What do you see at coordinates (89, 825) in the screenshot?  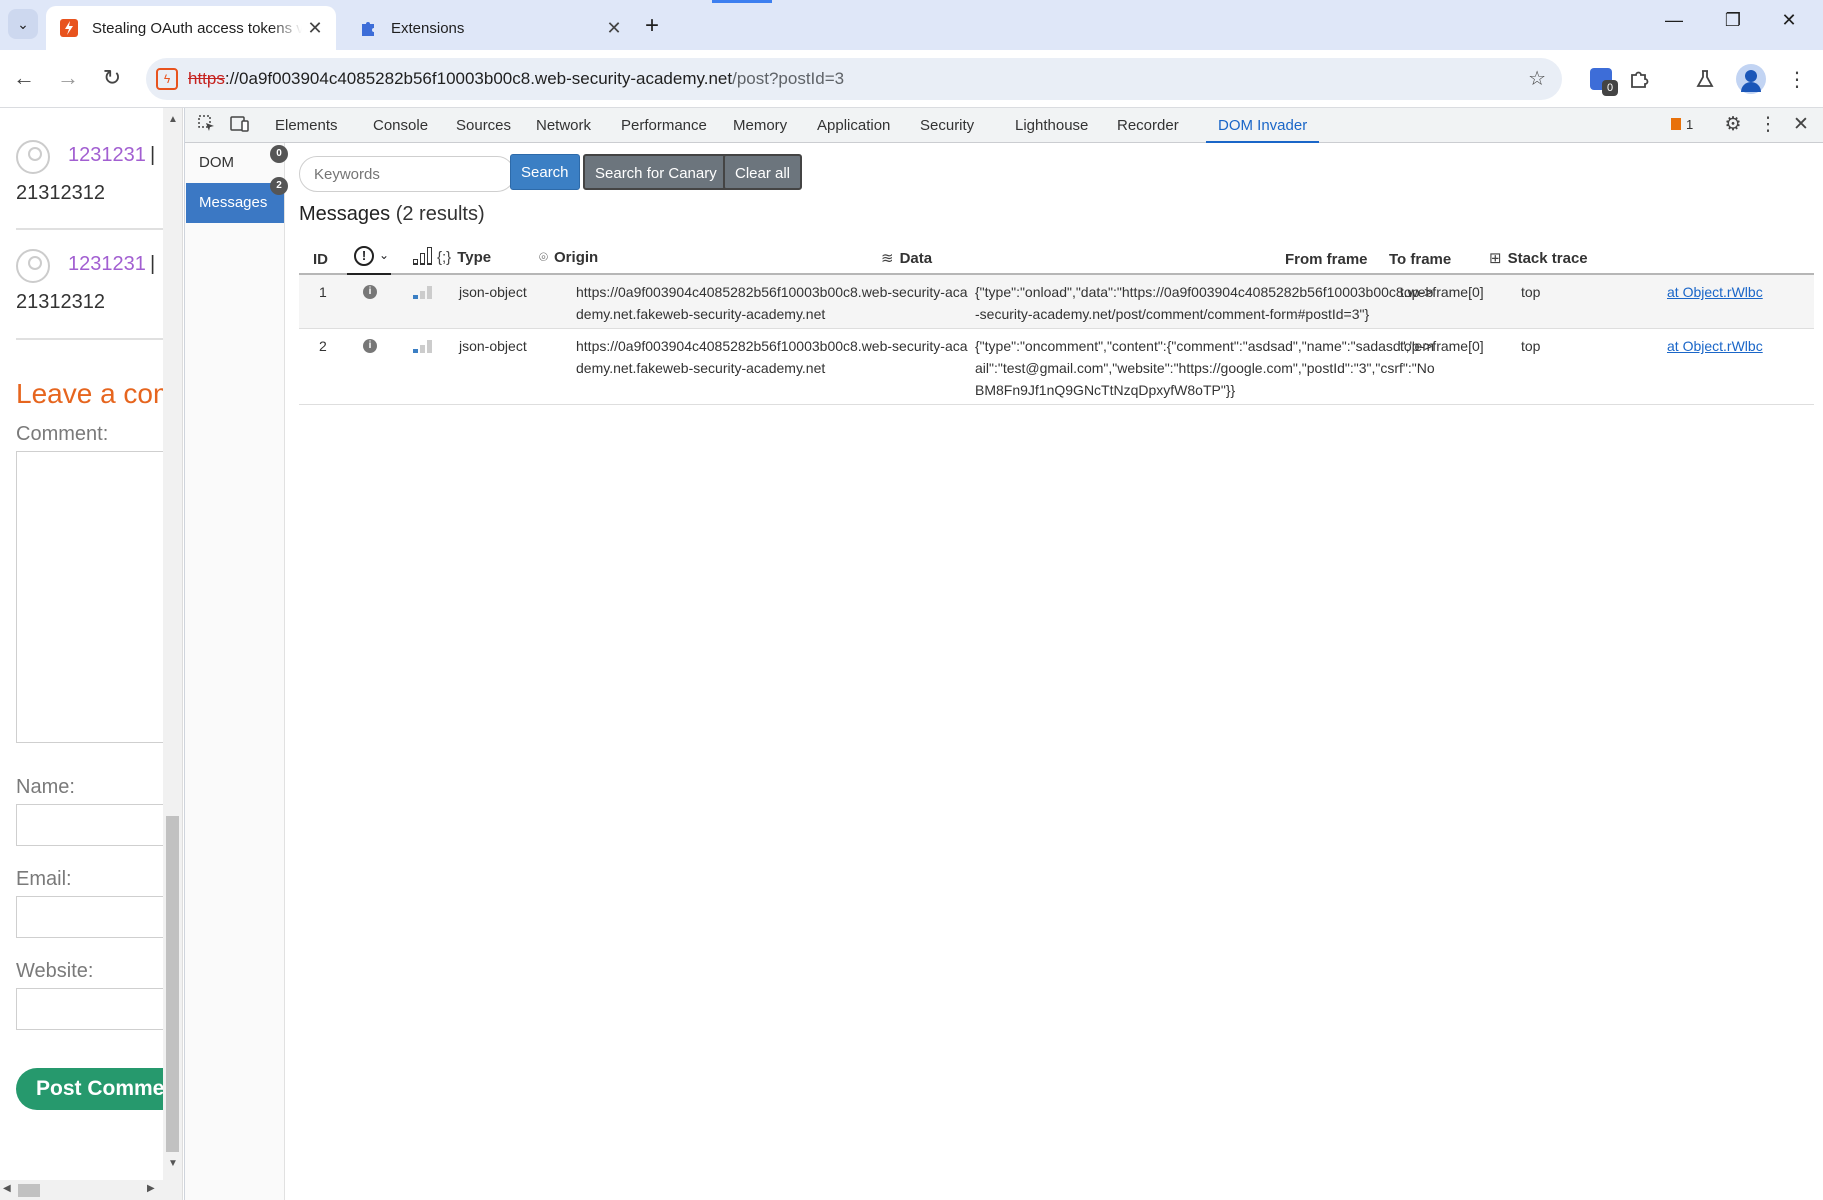 I see `name-field` at bounding box center [89, 825].